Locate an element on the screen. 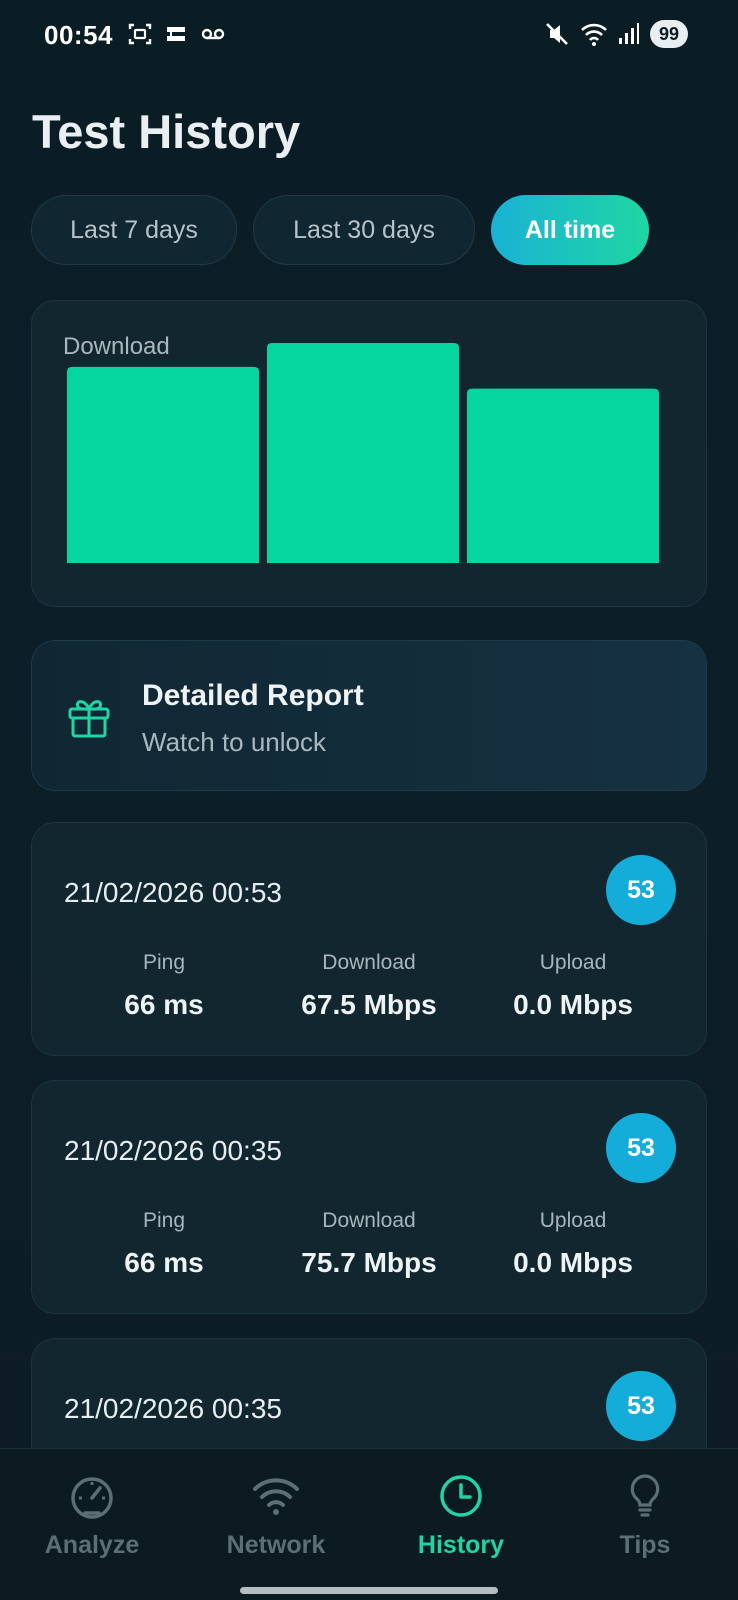 This screenshot has width=738, height=1600. cell-signal-icon is located at coordinates (628, 33).